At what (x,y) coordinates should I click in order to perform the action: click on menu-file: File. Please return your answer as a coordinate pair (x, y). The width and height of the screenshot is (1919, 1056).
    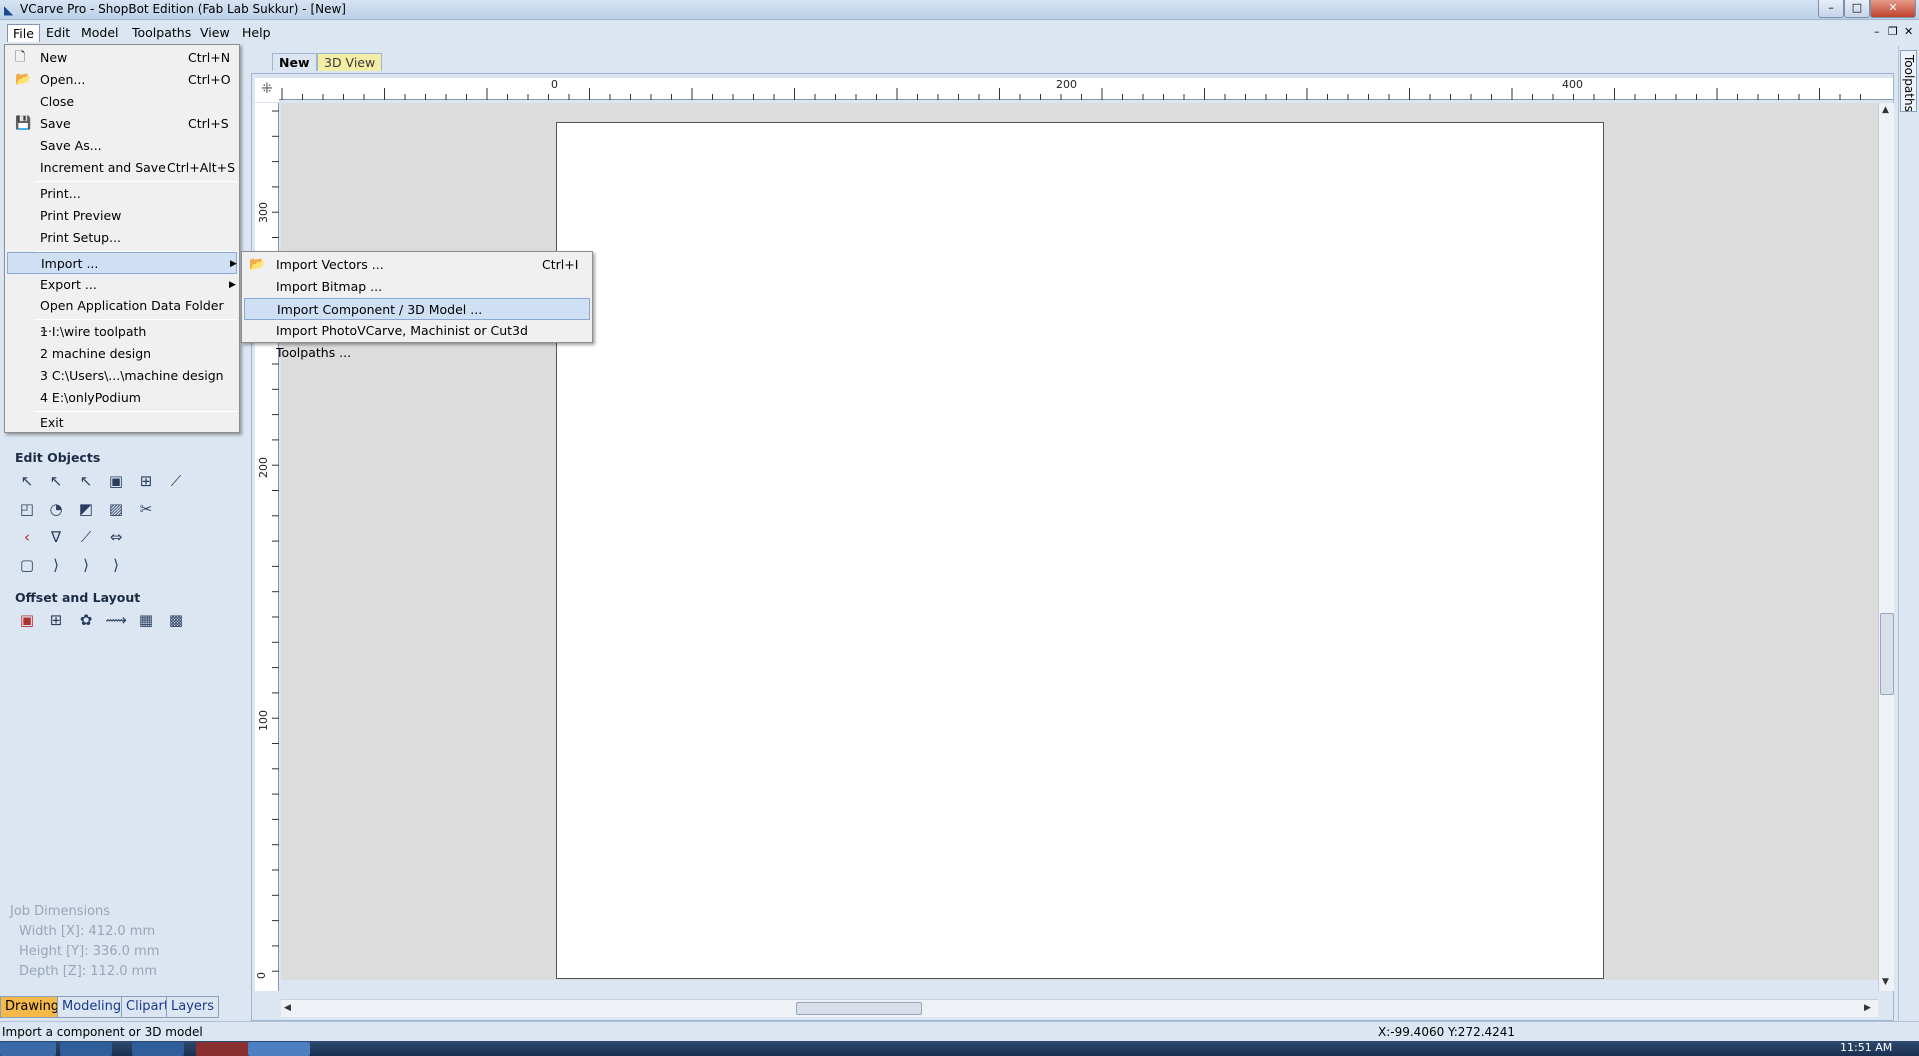
    Looking at the image, I should click on (23, 33).